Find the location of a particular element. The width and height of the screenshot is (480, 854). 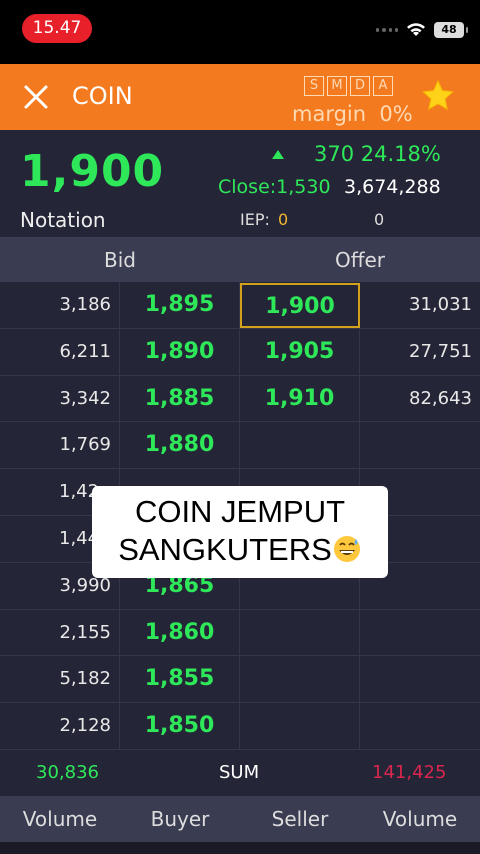

notation-link: Notation is located at coordinates (63, 220).